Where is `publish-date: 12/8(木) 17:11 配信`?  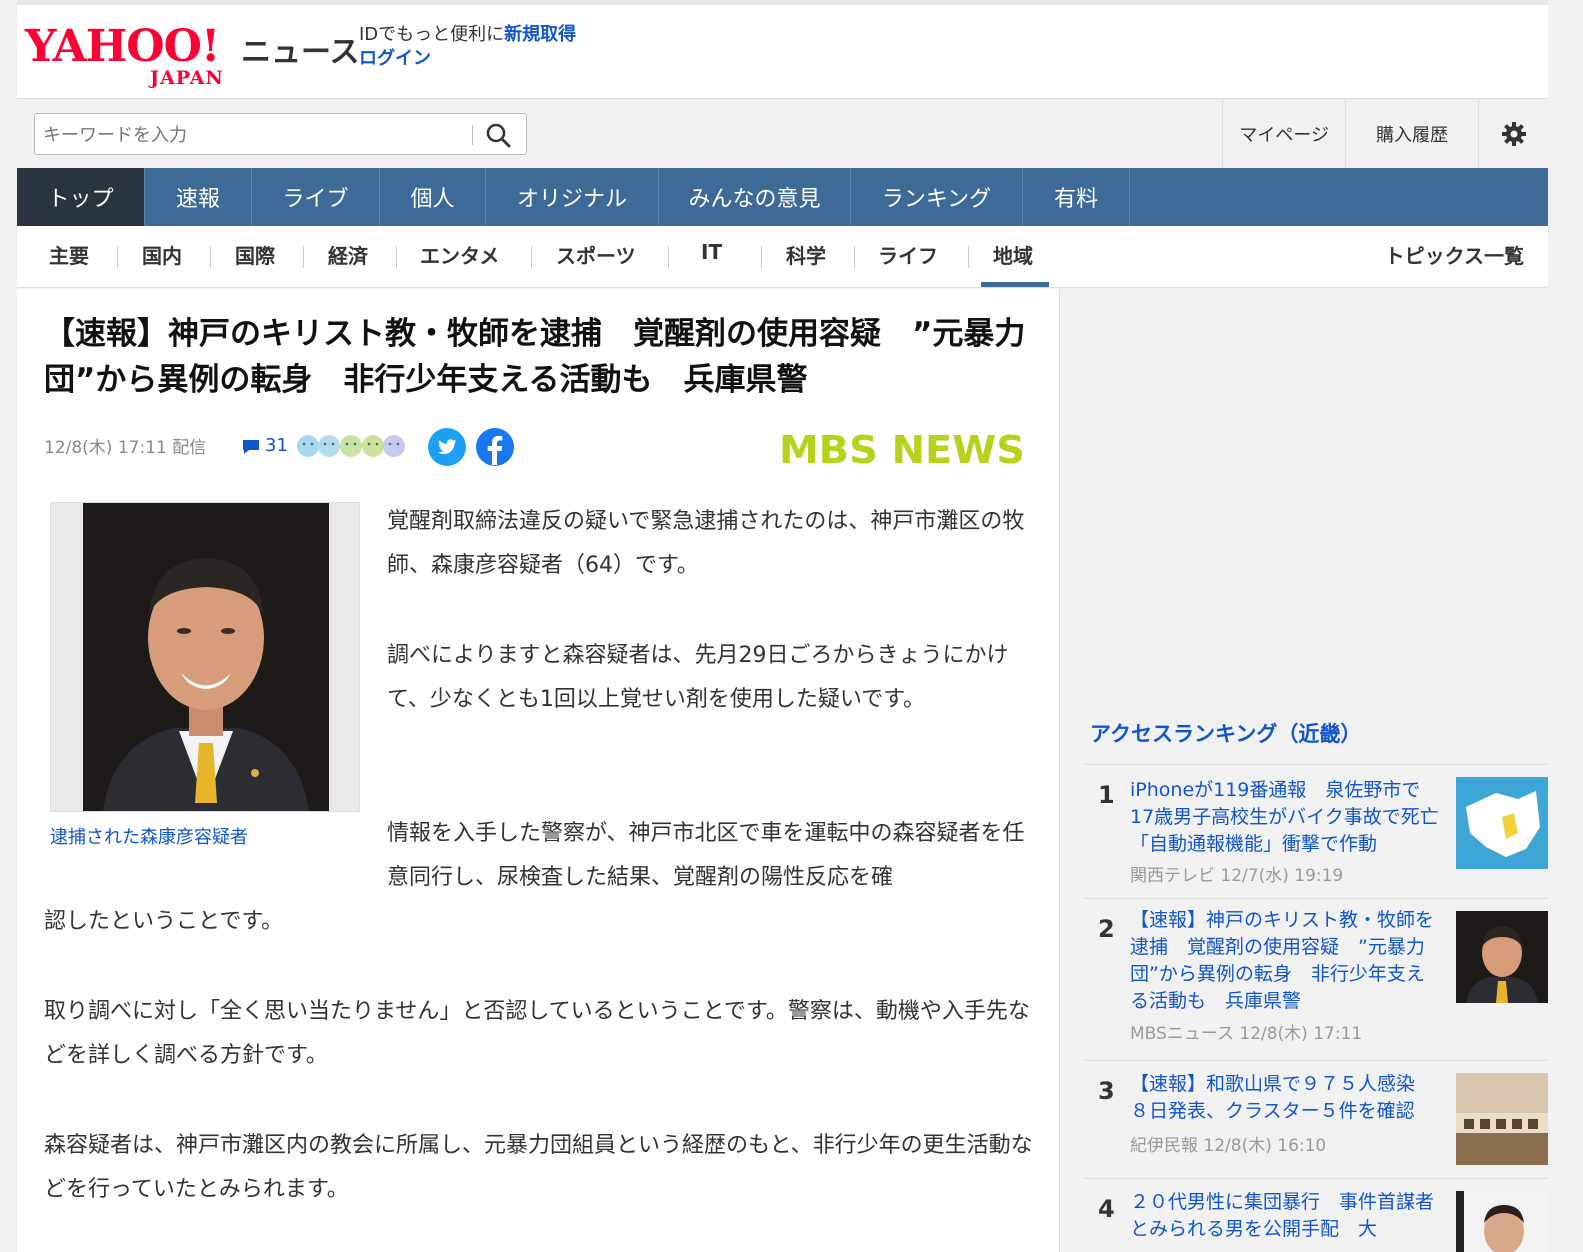 publish-date: 12/8(木) 17:11 配信 is located at coordinates (125, 448).